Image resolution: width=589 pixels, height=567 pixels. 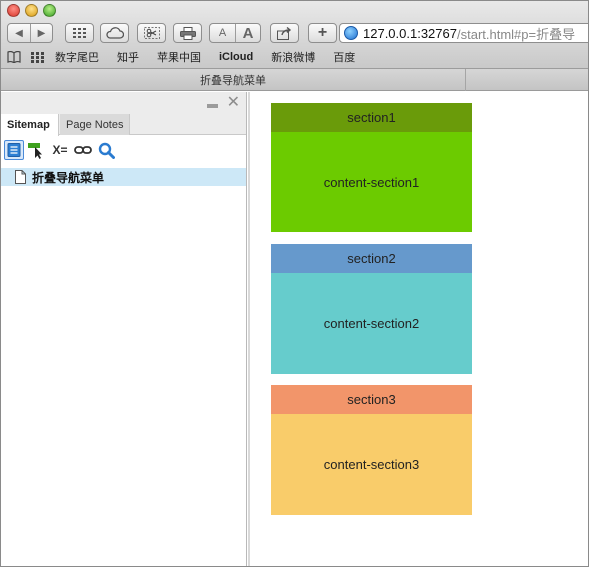 I want to click on url-path: /start.html#p=折叠导, so click(x=516, y=34).